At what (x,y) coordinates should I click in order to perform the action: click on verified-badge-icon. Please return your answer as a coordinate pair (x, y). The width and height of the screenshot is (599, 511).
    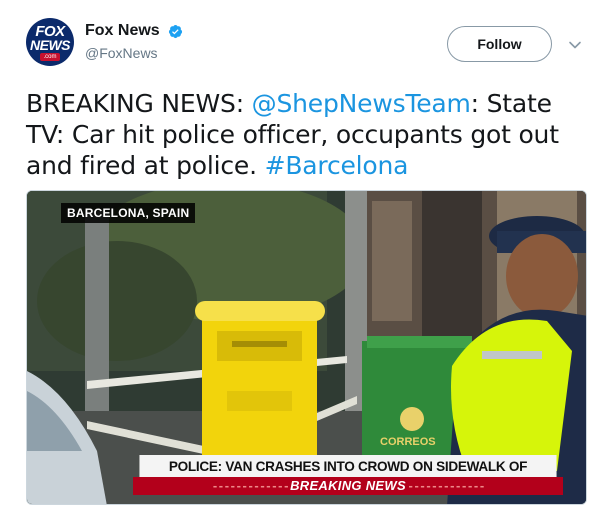
    Looking at the image, I should click on (176, 31).